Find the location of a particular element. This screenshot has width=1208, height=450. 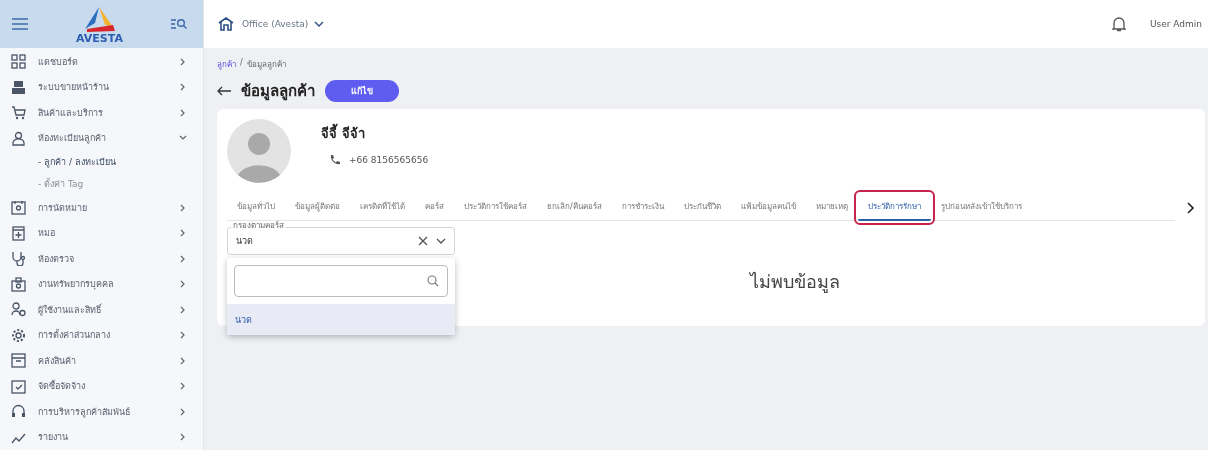

back-arrow-icon is located at coordinates (224, 91).